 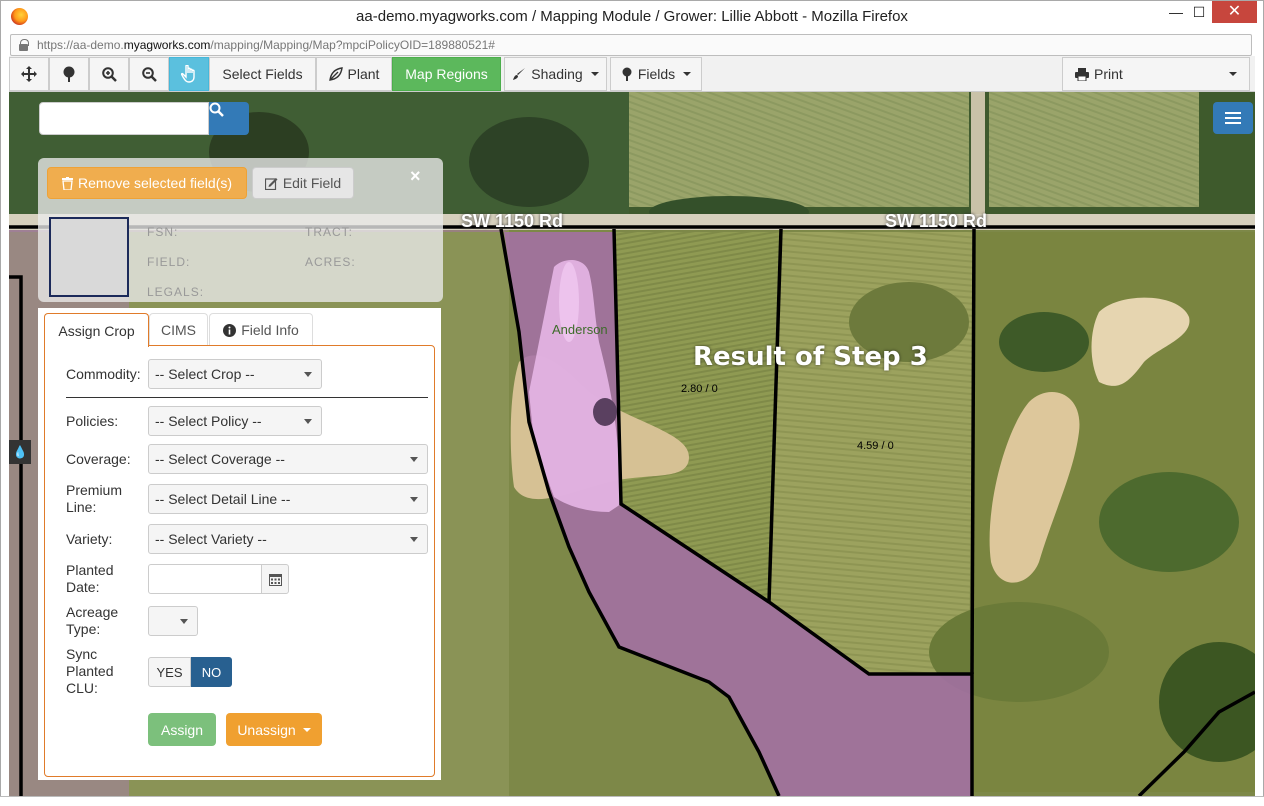 What do you see at coordinates (169, 672) in the screenshot?
I see `sync-yes-toggle: YES` at bounding box center [169, 672].